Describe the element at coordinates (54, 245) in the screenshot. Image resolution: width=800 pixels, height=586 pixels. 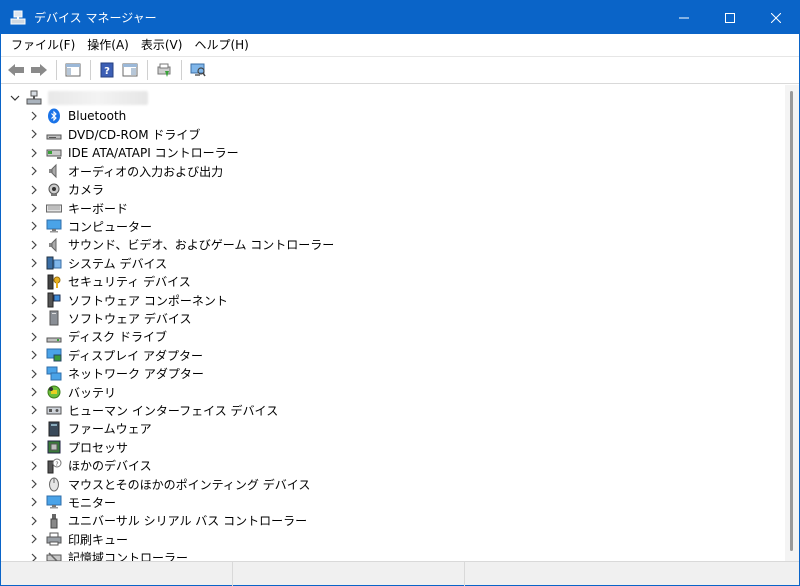
I see `speaker-icon` at that location.